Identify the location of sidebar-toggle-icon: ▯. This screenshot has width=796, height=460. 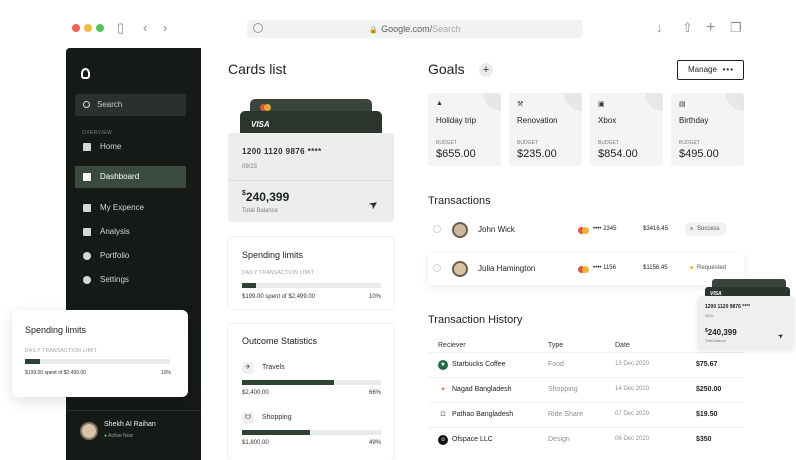
(120, 28).